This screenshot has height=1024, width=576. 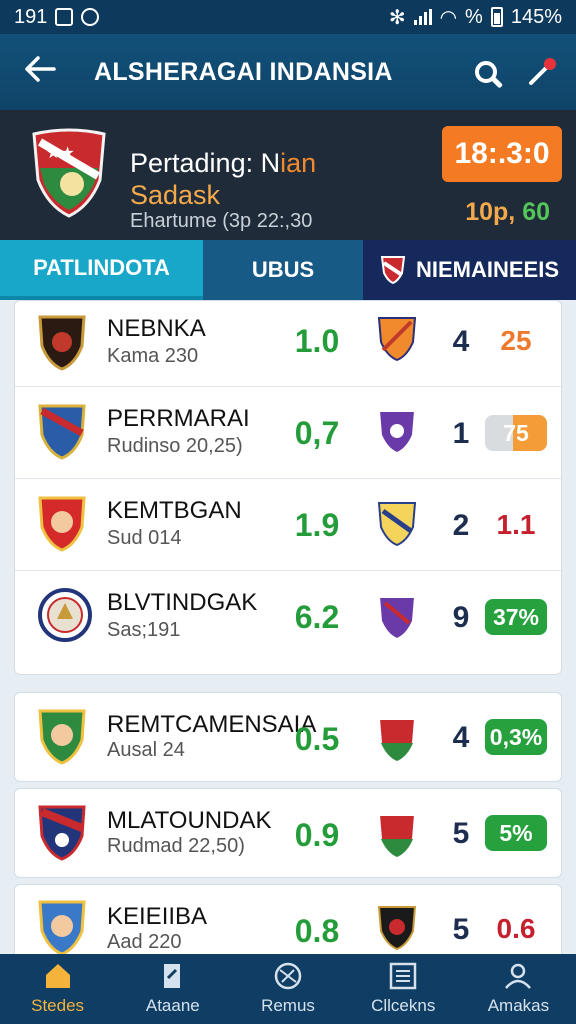 What do you see at coordinates (289, 344) in the screenshot?
I see `list-item: NEBNKA Kama 230 1.0 4 25` at bounding box center [289, 344].